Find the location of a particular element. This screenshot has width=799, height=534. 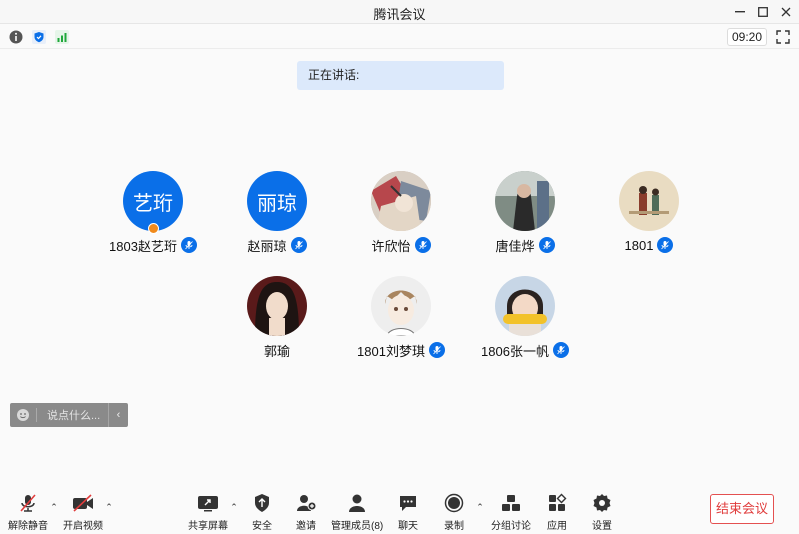

unmute-button: 解除静音 is located at coordinates (28, 512).